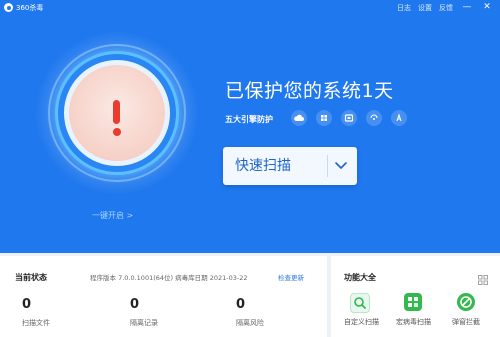 This screenshot has width=500, height=337. What do you see at coordinates (349, 118) in the screenshot?
I see `qvm-icon` at bounding box center [349, 118].